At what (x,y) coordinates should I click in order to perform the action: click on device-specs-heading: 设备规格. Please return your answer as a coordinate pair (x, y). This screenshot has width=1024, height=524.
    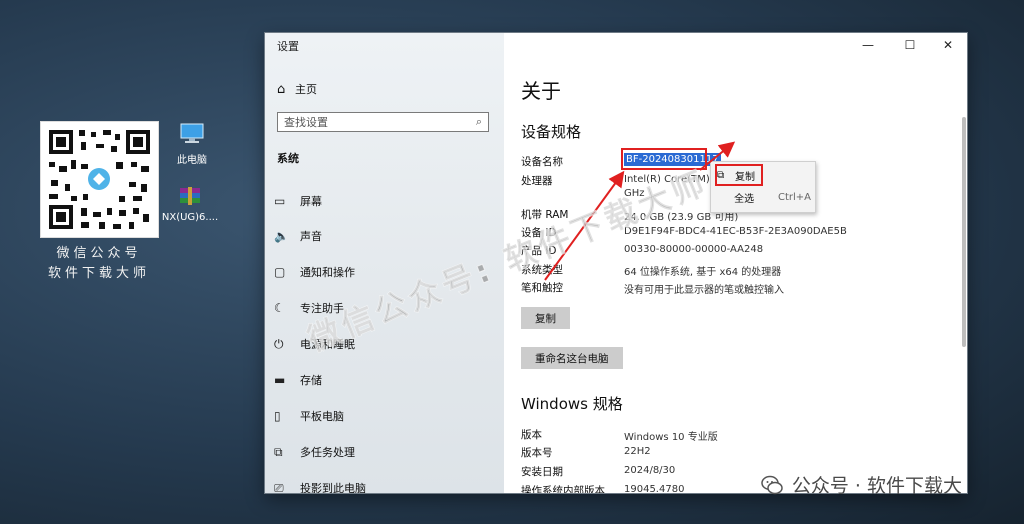
    Looking at the image, I should click on (551, 132).